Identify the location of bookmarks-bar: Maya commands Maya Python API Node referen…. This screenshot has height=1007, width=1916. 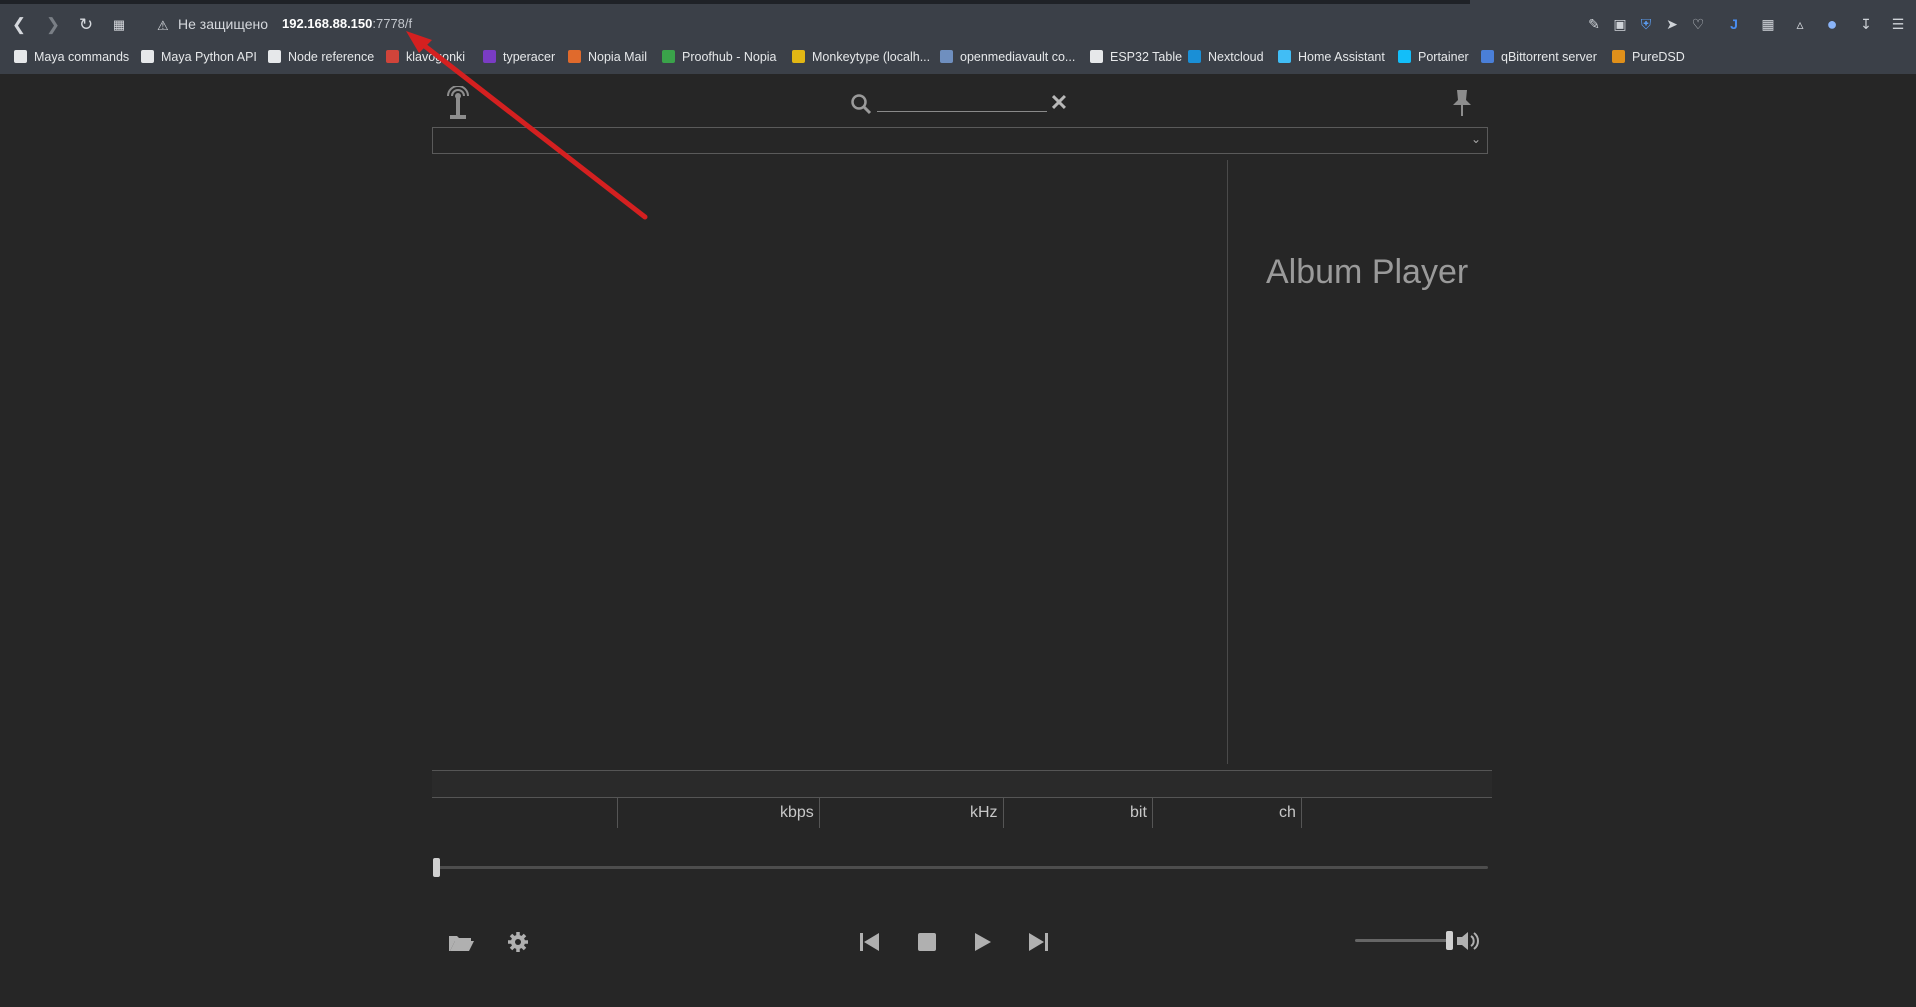
(958, 56).